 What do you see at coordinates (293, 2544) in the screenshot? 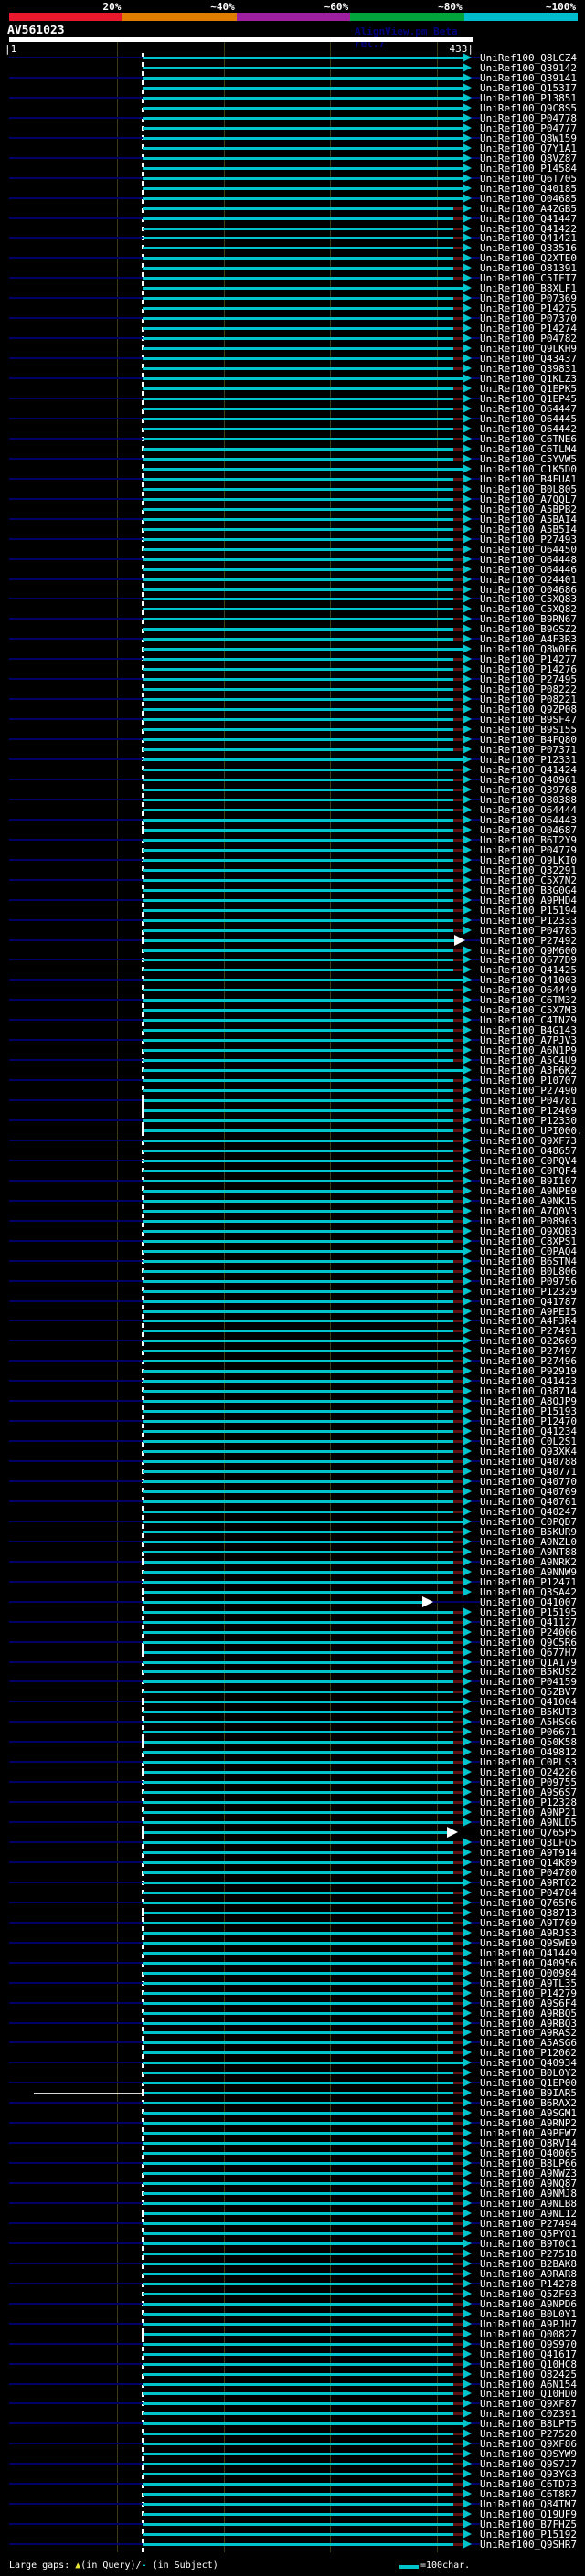
I see `hit-row: UniRef100_Q9SHR7` at bounding box center [293, 2544].